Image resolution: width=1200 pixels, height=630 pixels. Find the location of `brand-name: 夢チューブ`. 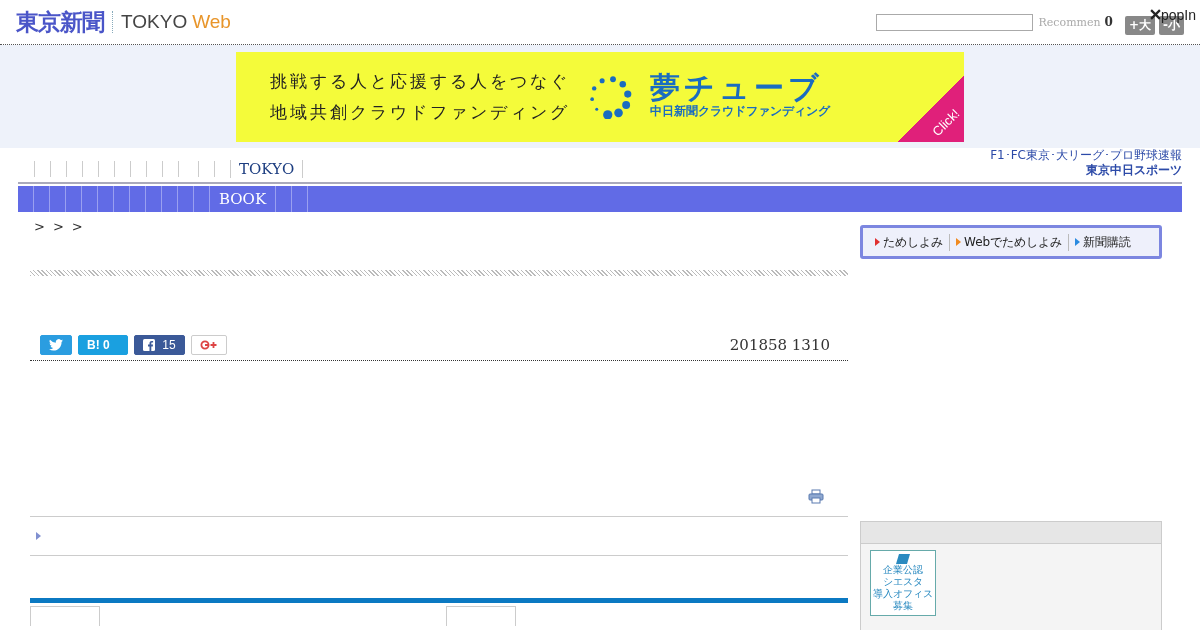

brand-name: 夢チューブ is located at coordinates (737, 88).